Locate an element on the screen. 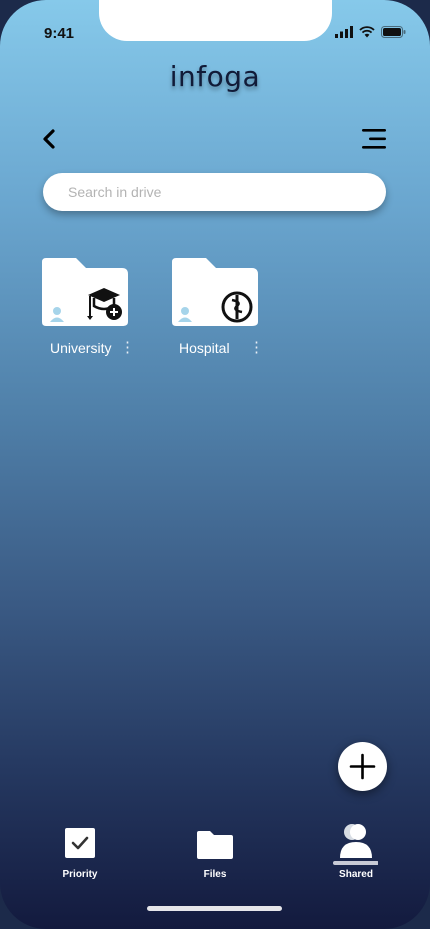  nav-label-priority: Priority is located at coordinates (80, 874).